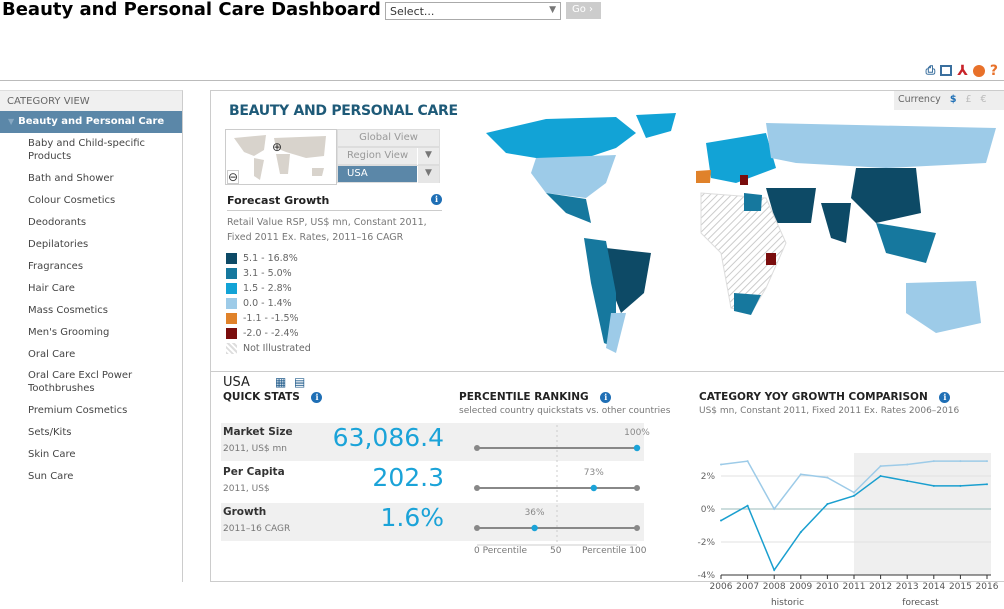 Image resolution: width=1004 pixels, height=609 pixels. I want to click on y-tick-label: 0%, so click(708, 510).